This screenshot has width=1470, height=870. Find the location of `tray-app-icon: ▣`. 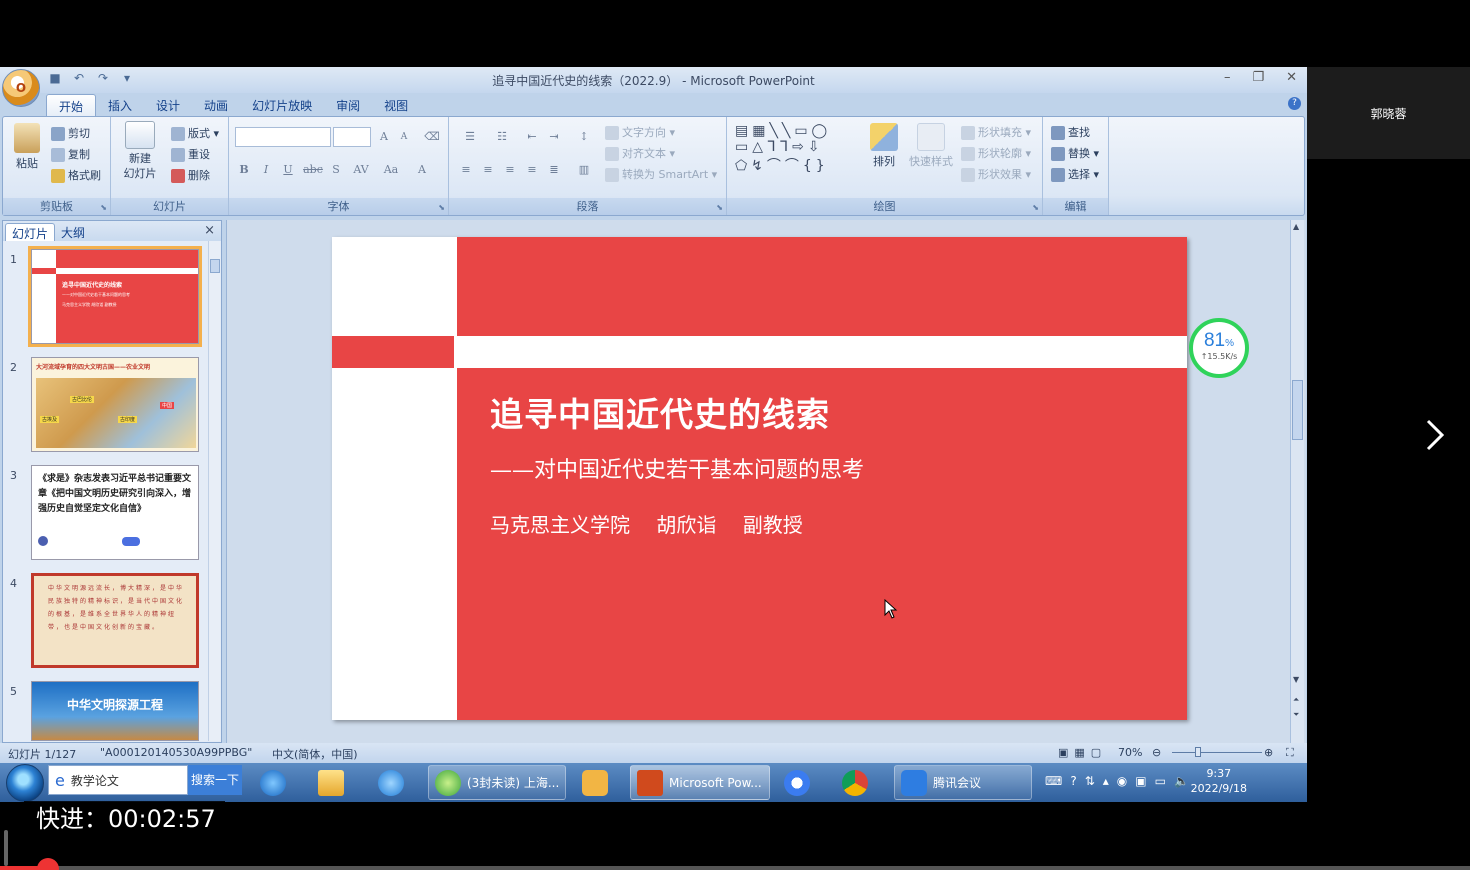

tray-app-icon: ▣ is located at coordinates (1140, 781).